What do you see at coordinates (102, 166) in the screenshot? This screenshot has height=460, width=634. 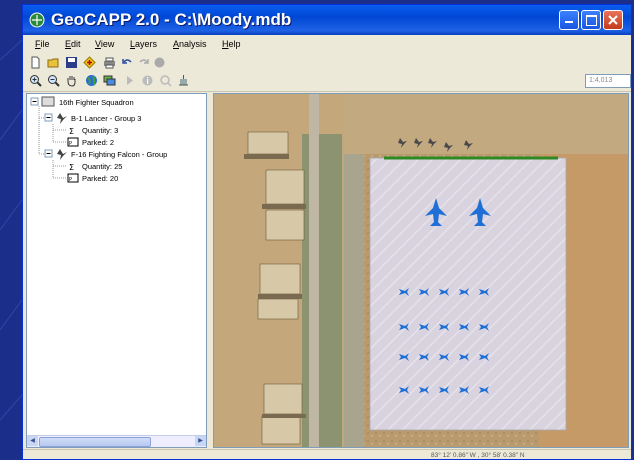 I see `tree-quantity-label: Quantity: 25` at bounding box center [102, 166].